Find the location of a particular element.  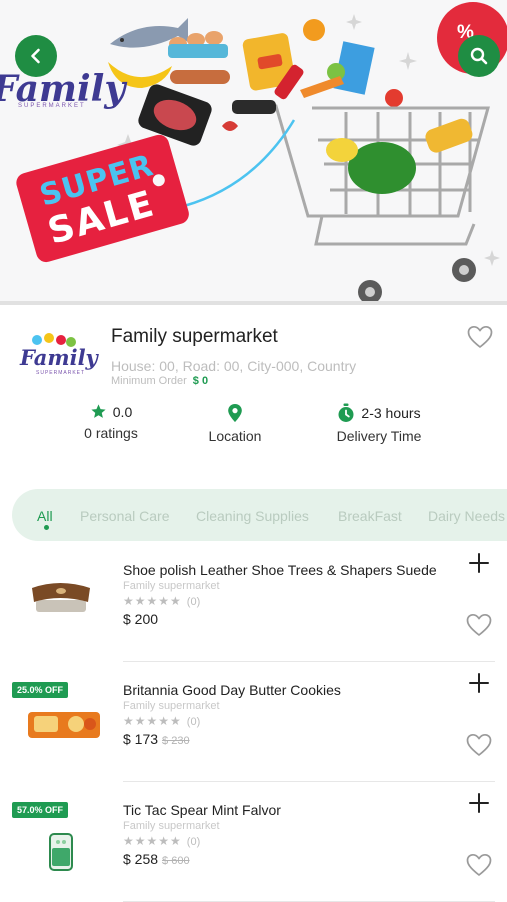

location-label: Location is located at coordinates (235, 436).